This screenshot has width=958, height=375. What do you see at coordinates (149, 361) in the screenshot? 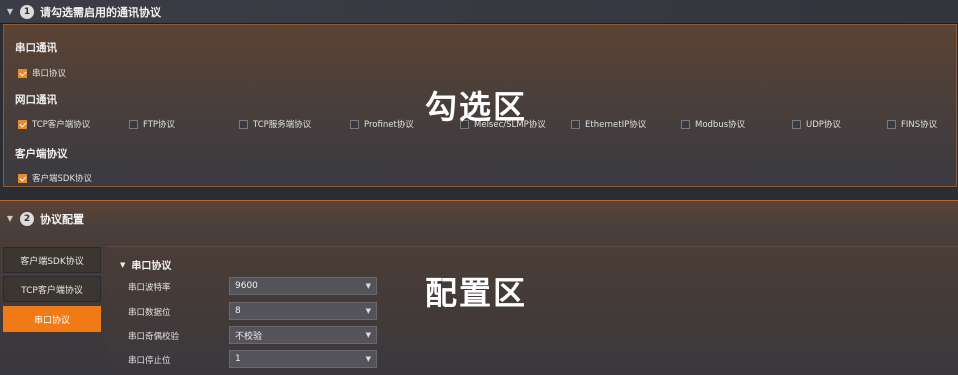
I see `label-stop-bits: 串口停止位` at bounding box center [149, 361].